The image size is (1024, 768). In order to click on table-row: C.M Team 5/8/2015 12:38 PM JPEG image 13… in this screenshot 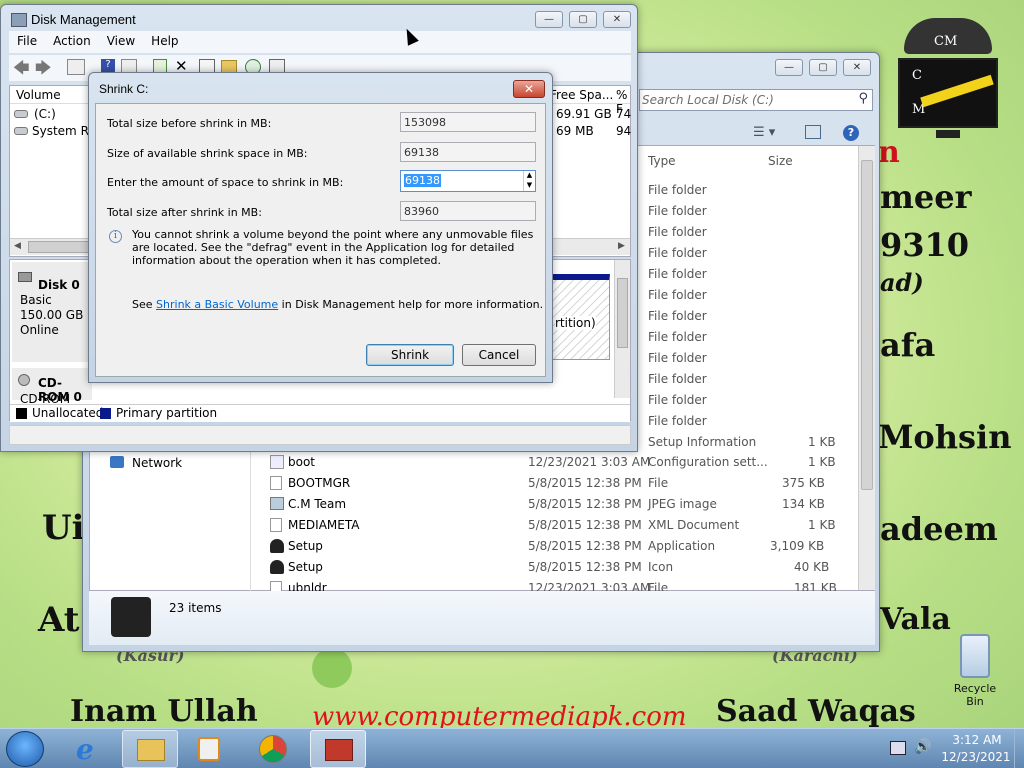, I will do `click(475, 504)`.